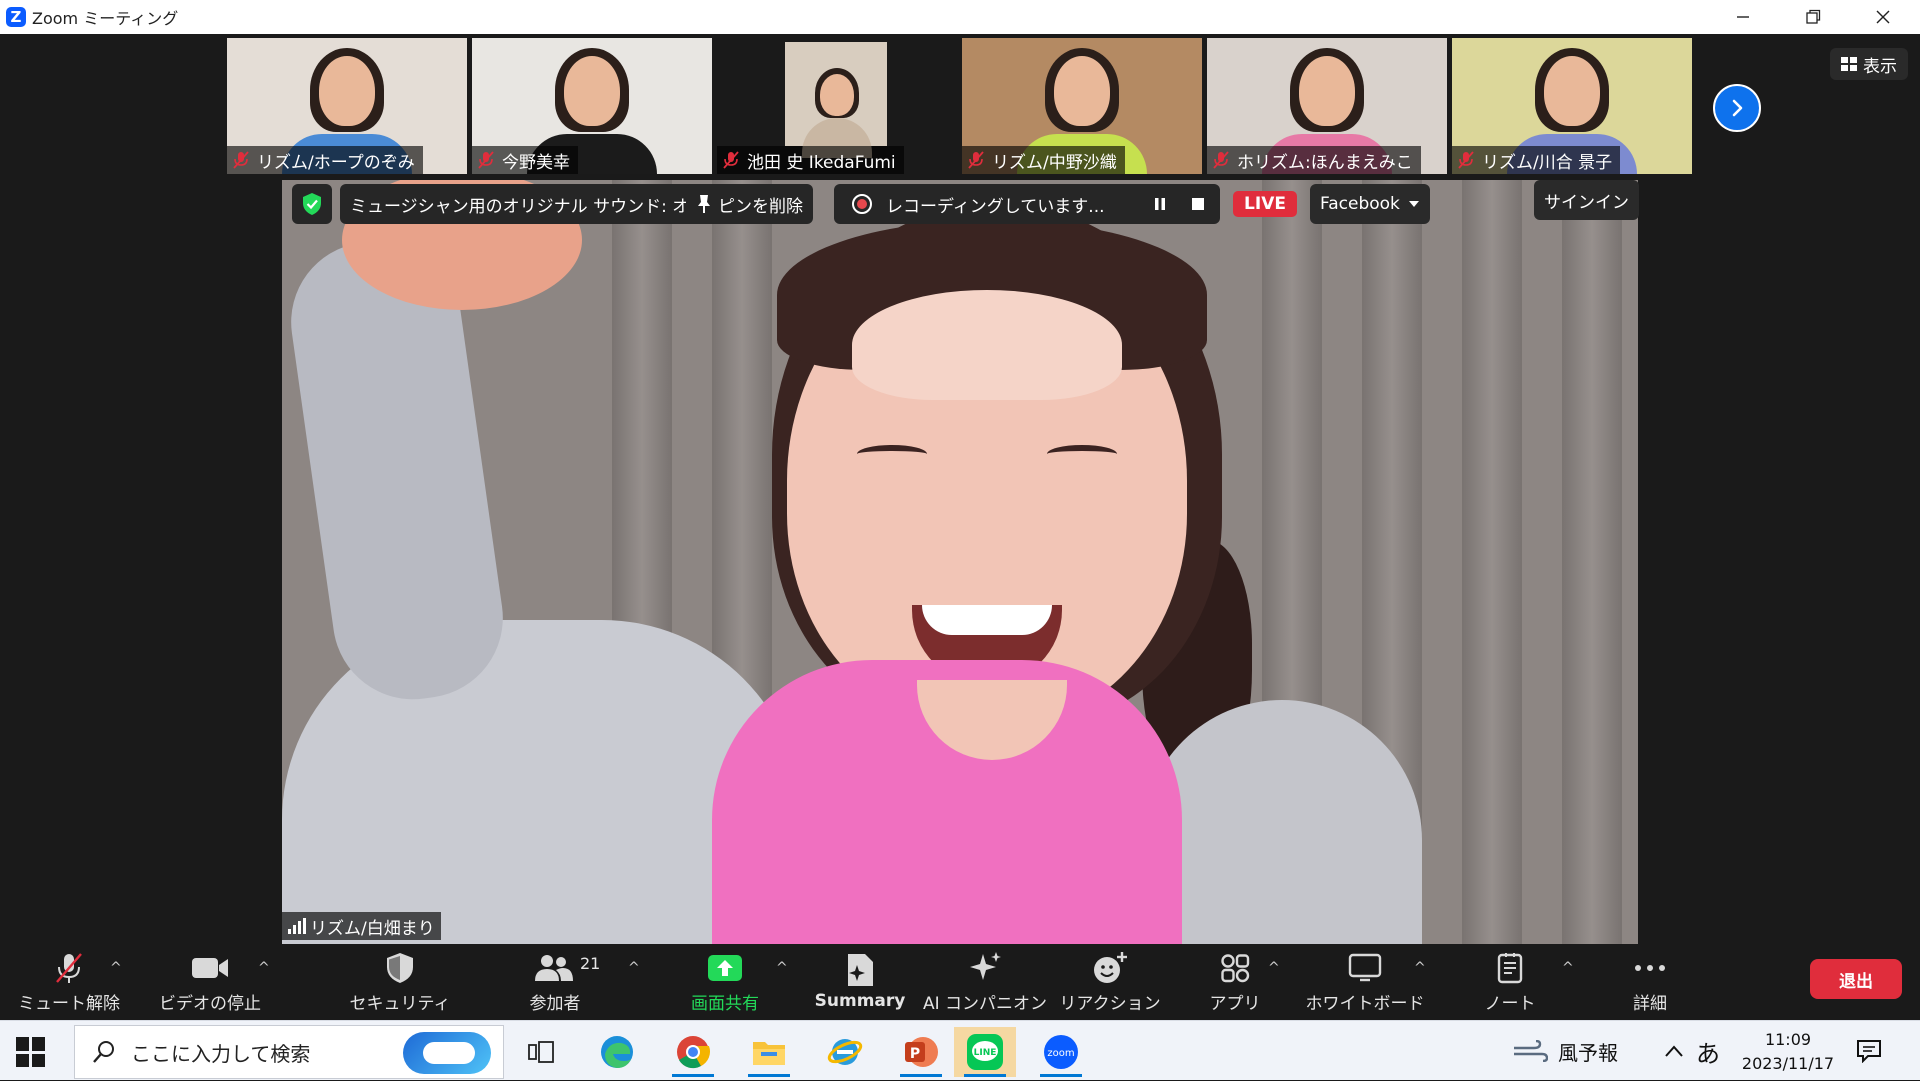 The image size is (1920, 1081). I want to click on view-button: 表示, so click(1869, 64).